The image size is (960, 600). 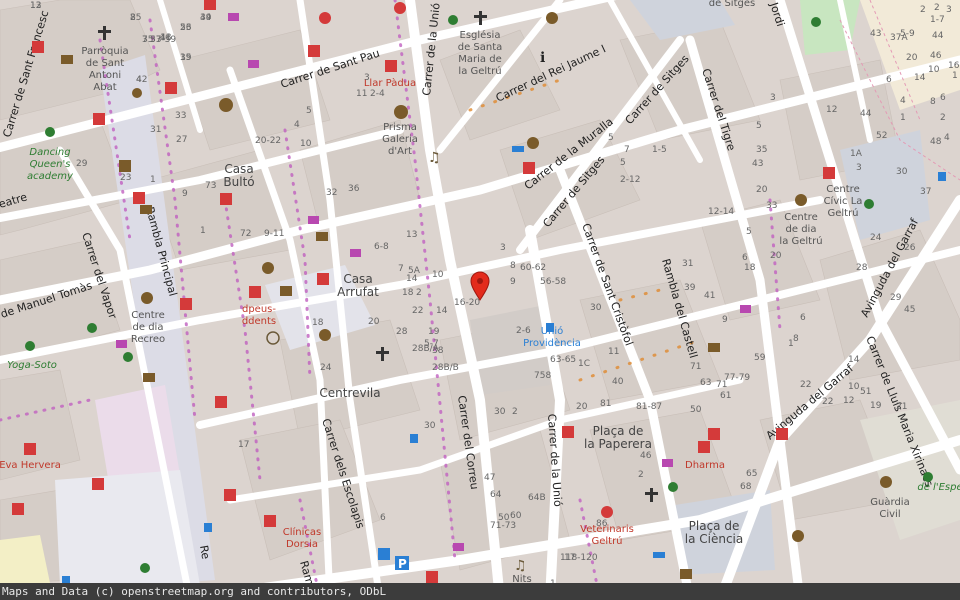 I want to click on svg-text: Civil, so click(x=889, y=514).